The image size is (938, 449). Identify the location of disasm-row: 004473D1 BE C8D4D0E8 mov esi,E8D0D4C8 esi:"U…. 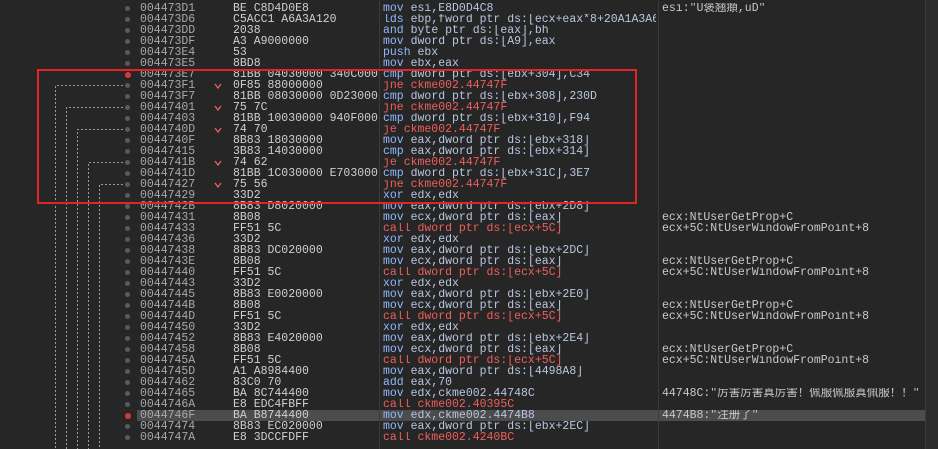
(462, 8).